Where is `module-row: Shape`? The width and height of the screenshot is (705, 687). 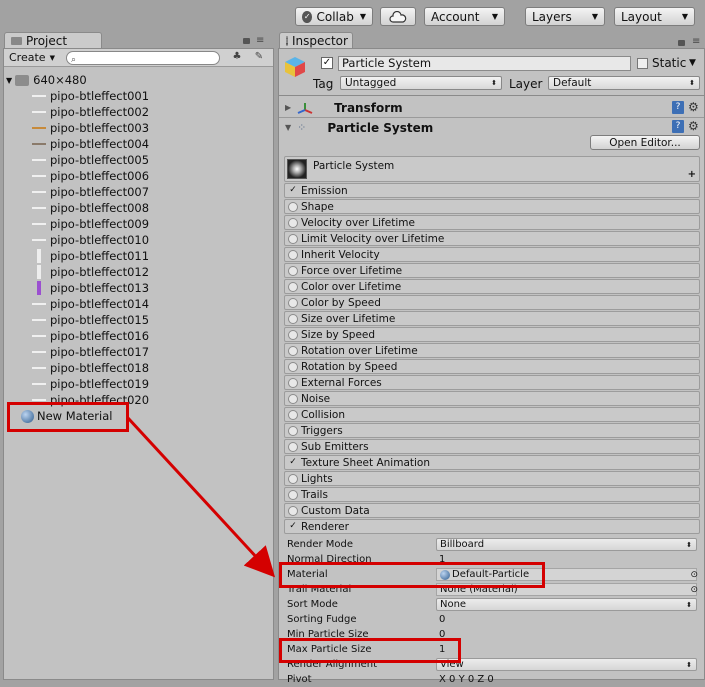
module-row: Shape is located at coordinates (492, 206).